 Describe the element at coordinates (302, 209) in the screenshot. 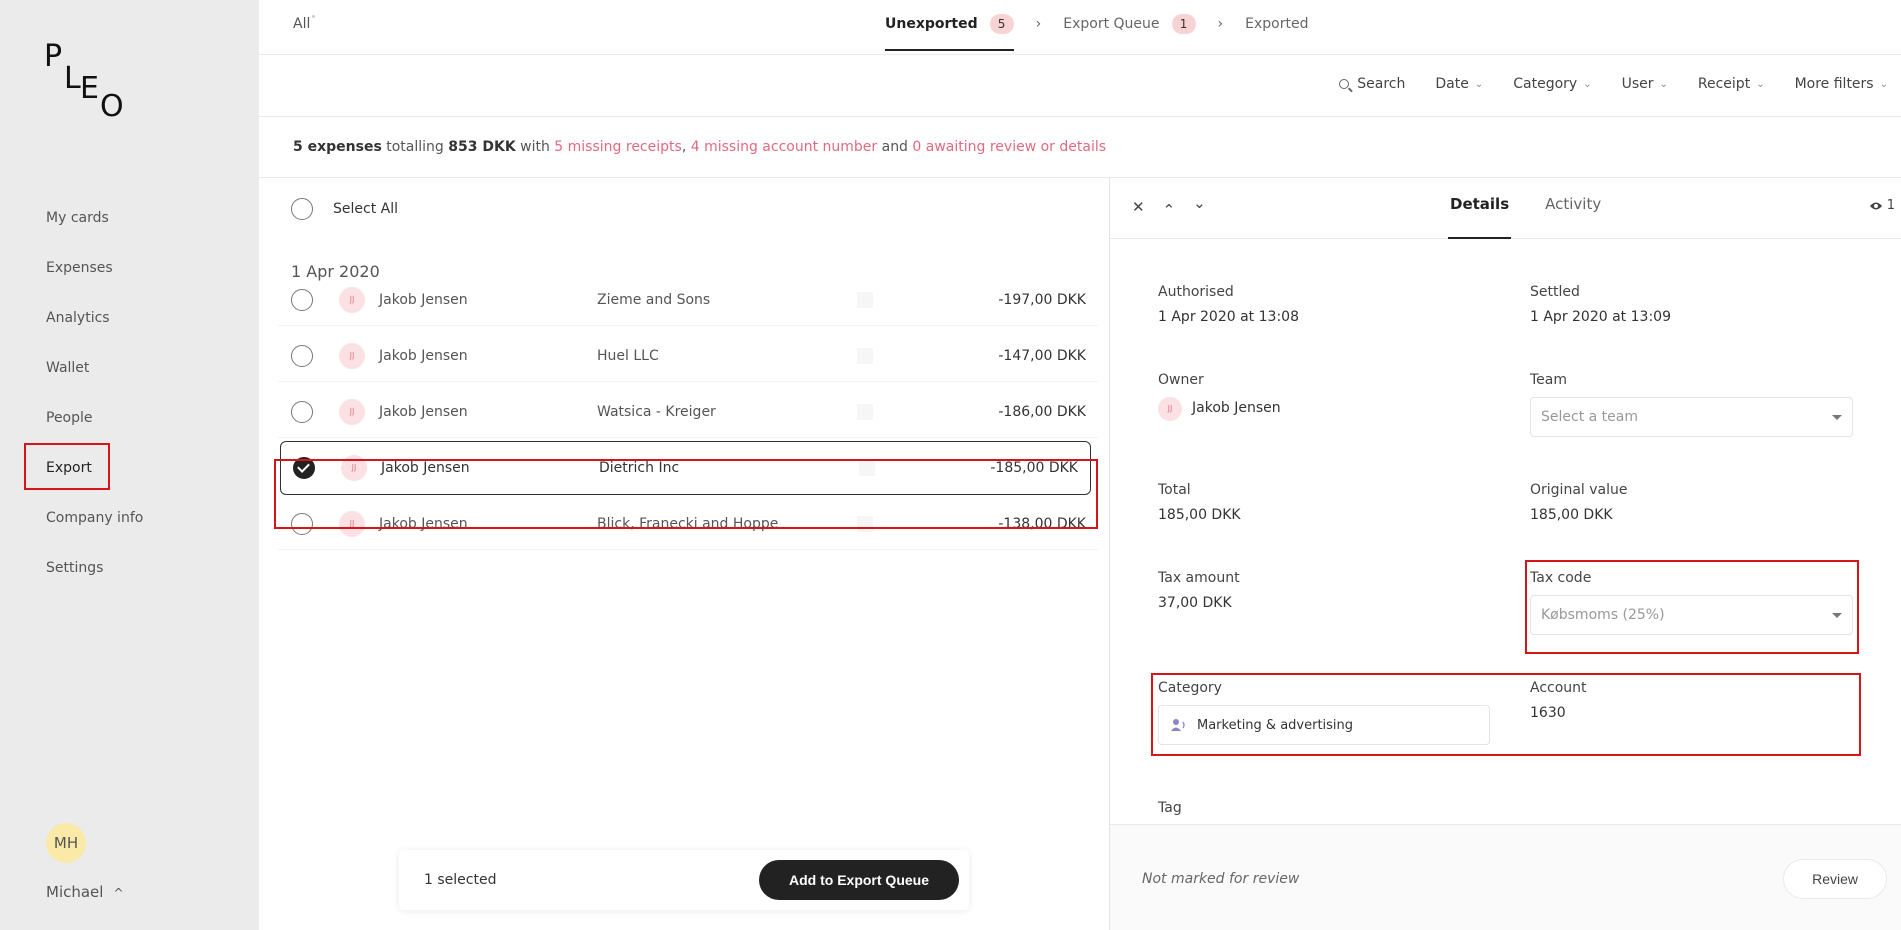

I see `select-all-checkbox` at that location.